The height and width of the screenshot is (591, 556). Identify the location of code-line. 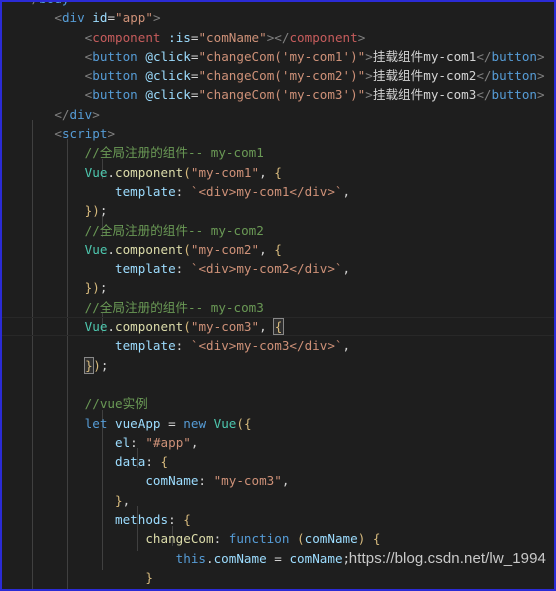
(278, 384).